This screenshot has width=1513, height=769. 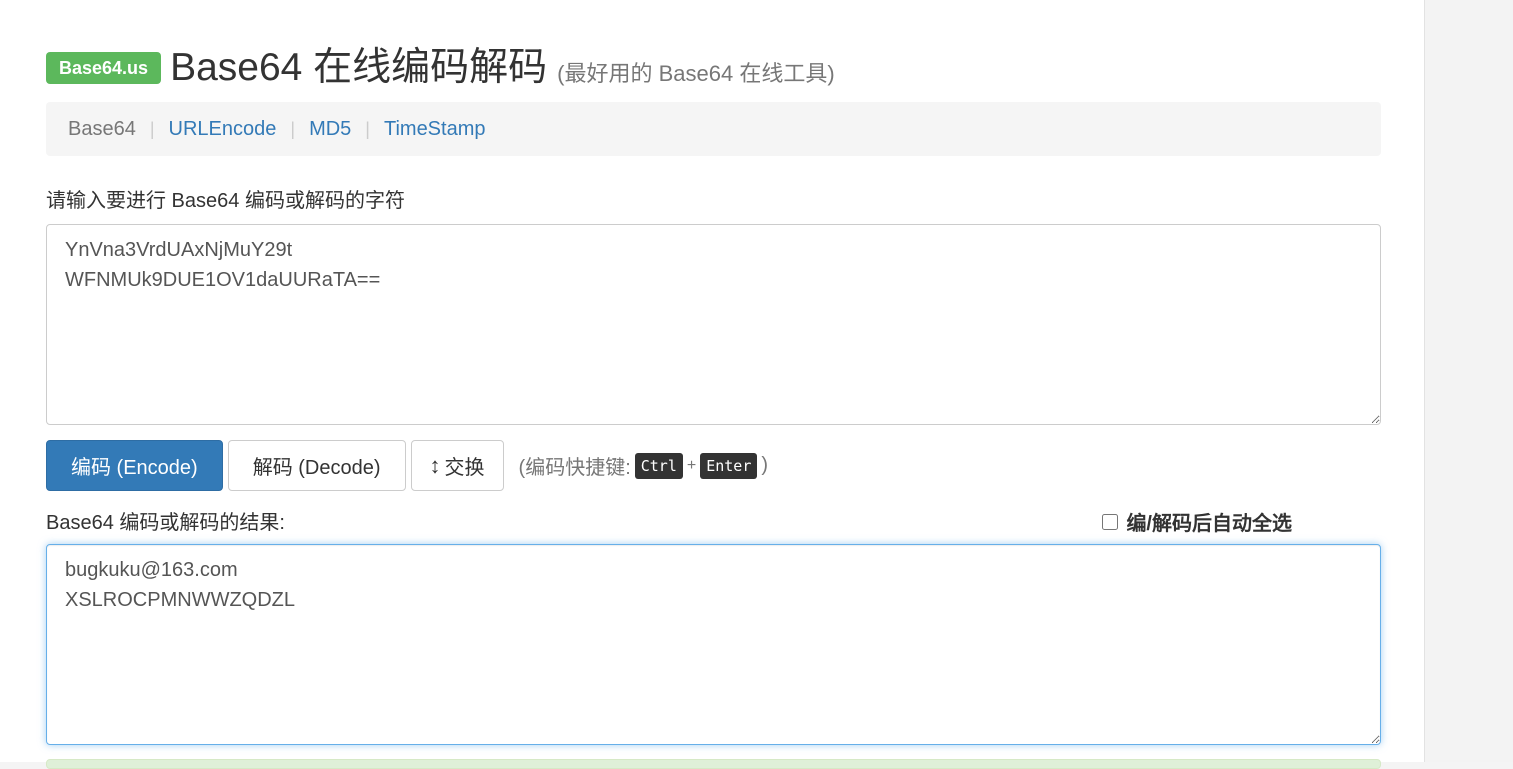 What do you see at coordinates (729, 465) in the screenshot?
I see `kbd-enter: Enter` at bounding box center [729, 465].